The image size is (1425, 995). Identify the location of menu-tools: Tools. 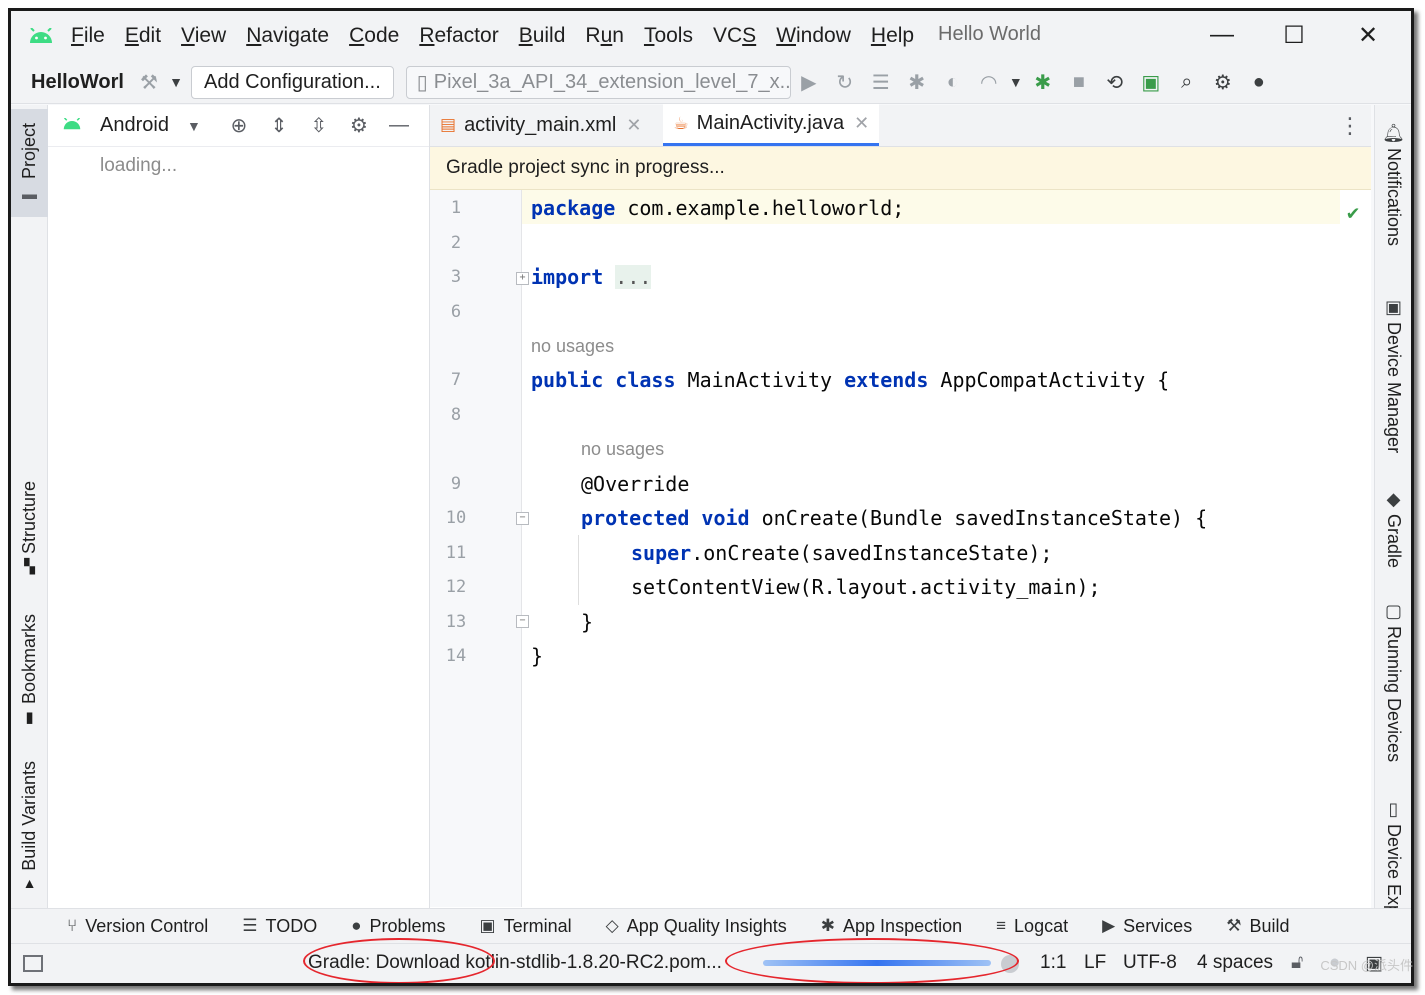
(668, 36).